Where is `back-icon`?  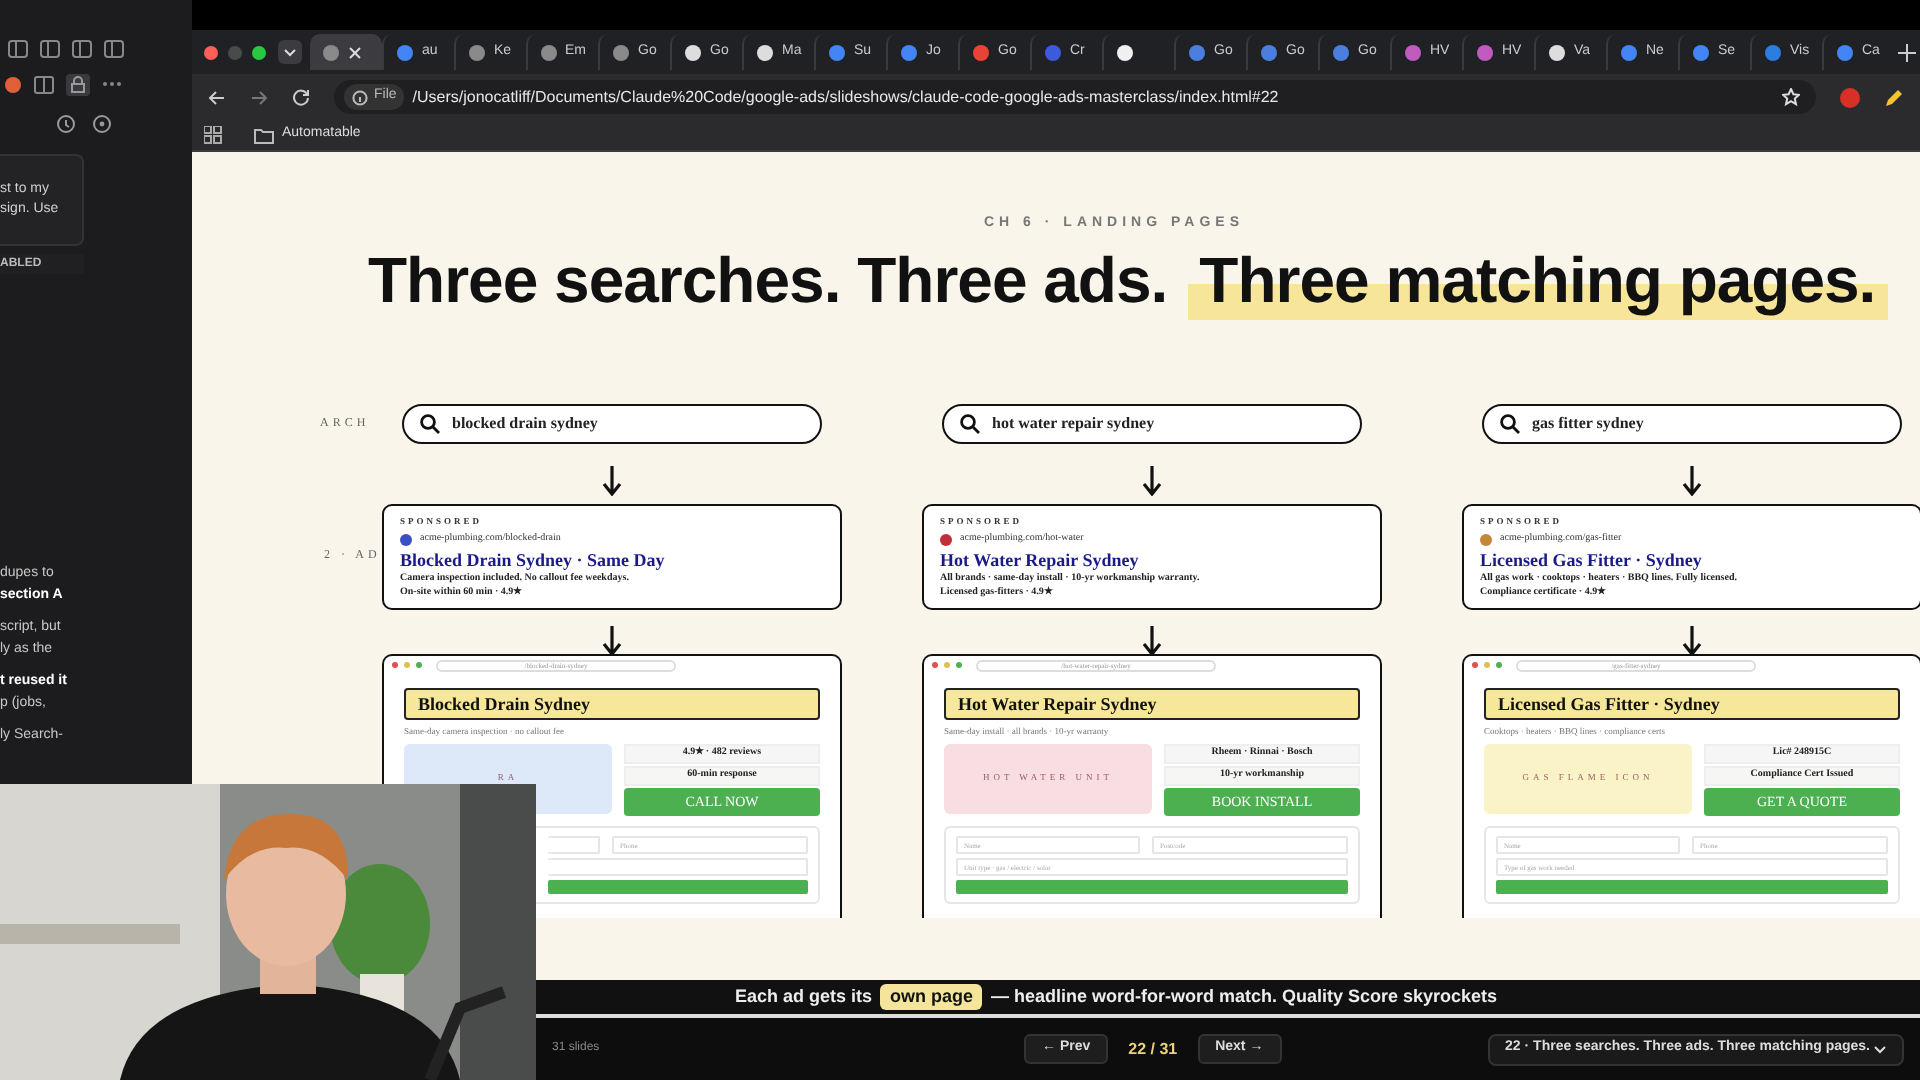
back-icon is located at coordinates (217, 97).